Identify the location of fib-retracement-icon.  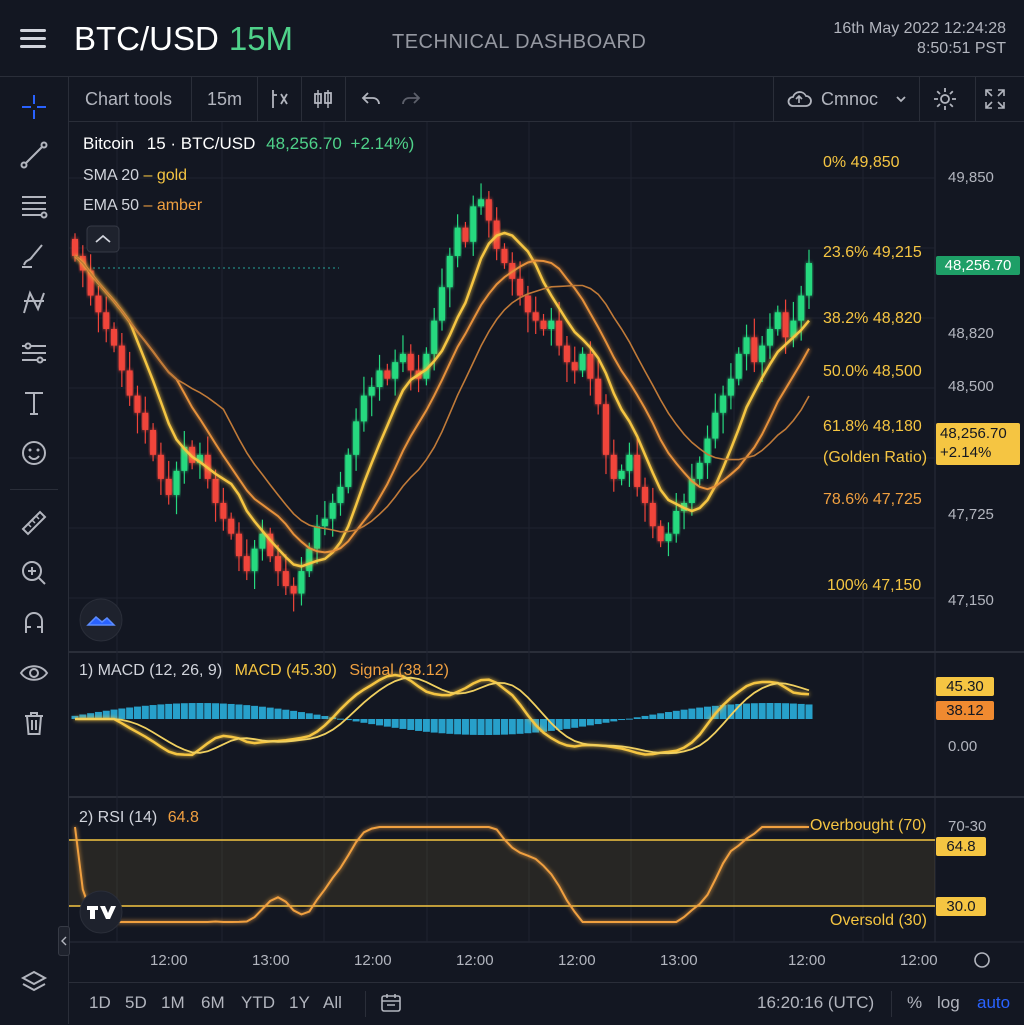
(34, 205).